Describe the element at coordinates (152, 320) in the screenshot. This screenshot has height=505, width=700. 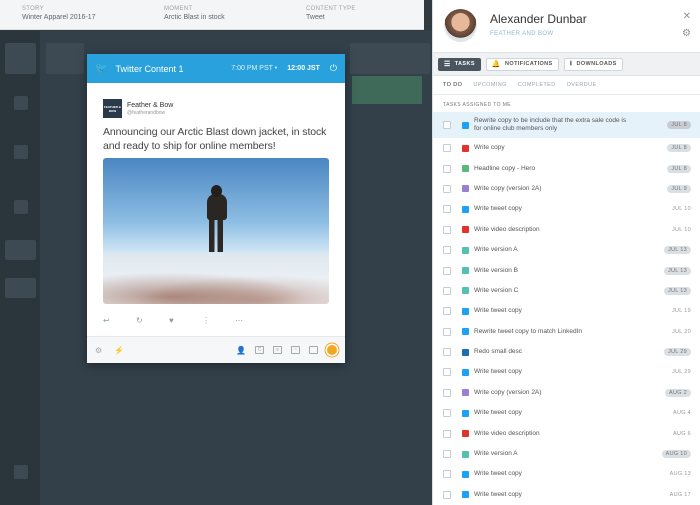
I see `retweet-icon: ↻` at that location.